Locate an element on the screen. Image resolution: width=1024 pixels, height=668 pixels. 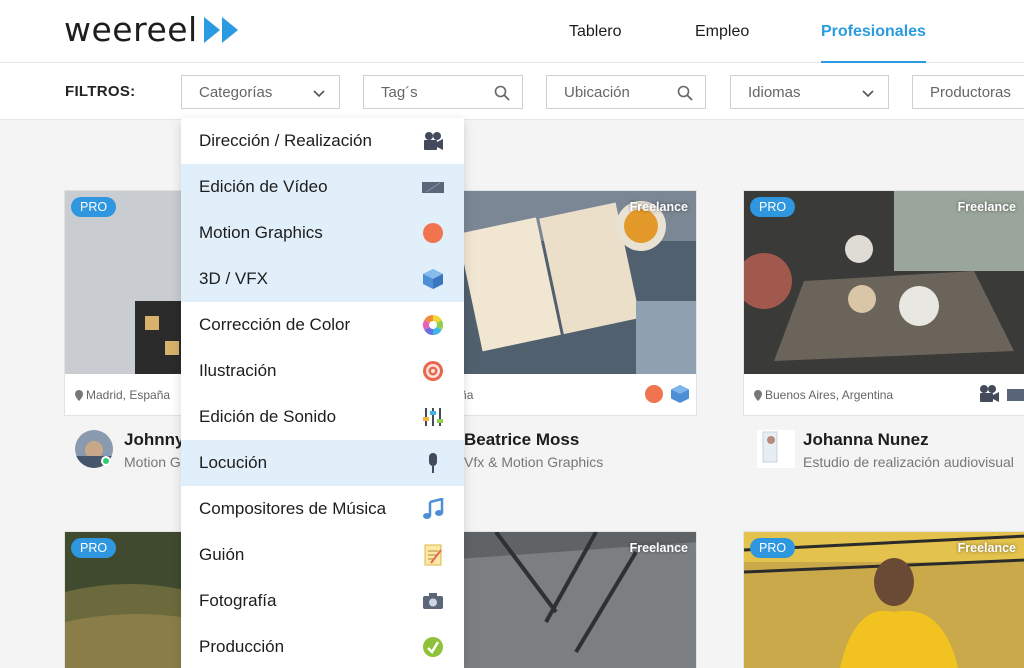
dropdown-item-label: Motion Graphics is located at coordinates (261, 232).